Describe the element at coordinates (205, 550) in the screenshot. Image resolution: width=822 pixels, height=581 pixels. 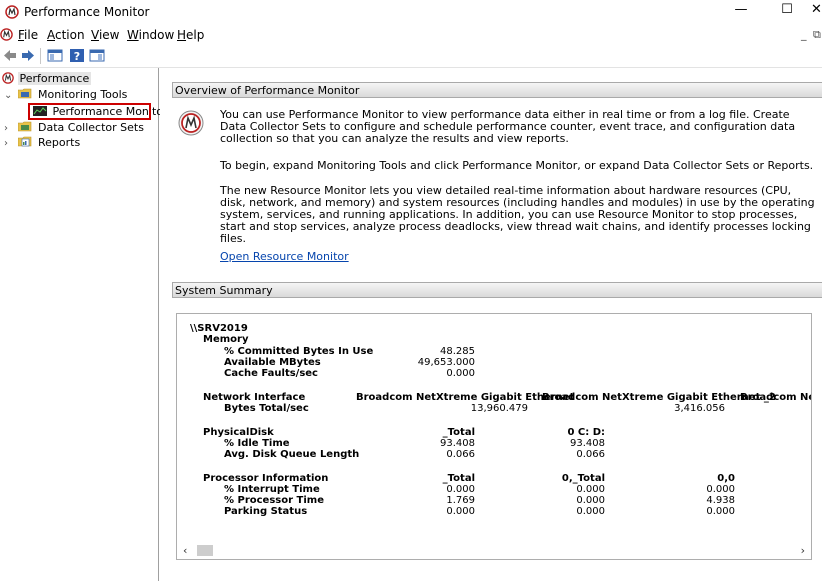
I see `scrollbar-thumb` at that location.